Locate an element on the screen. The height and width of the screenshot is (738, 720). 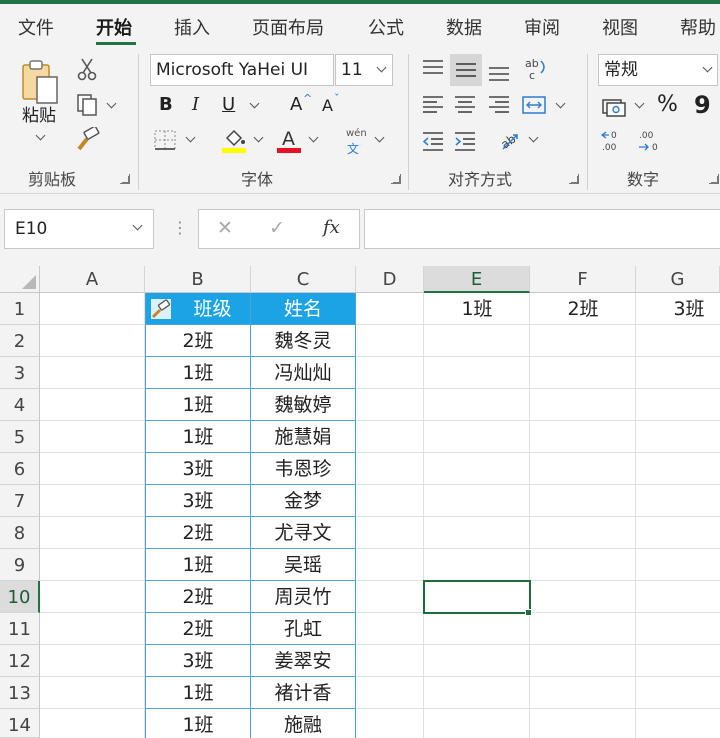
increase-indent-icon is located at coordinates (465, 141).